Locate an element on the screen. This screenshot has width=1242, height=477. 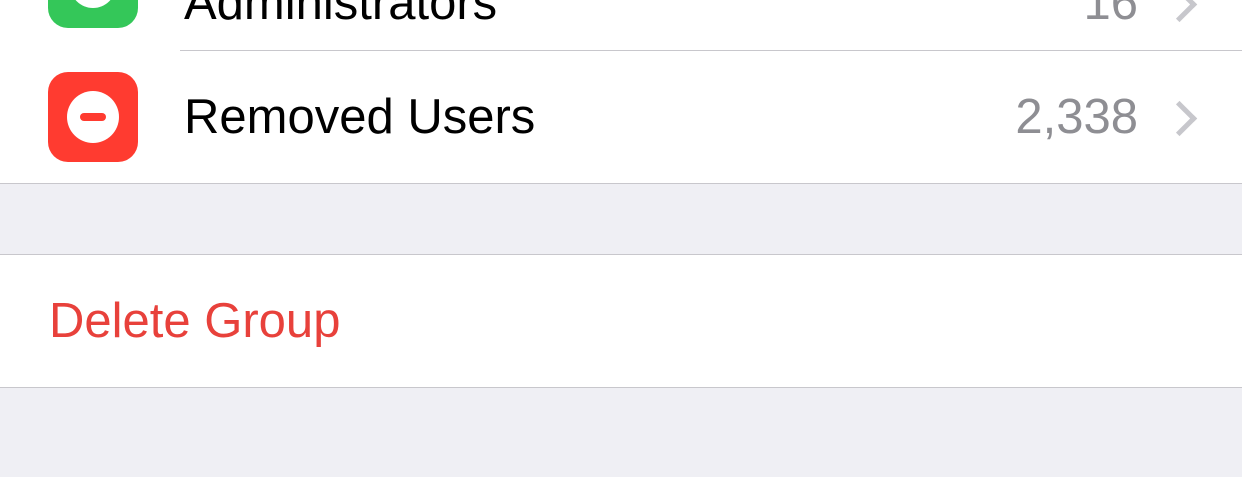
administrators-label: Administrators is located at coordinates (341, 15).